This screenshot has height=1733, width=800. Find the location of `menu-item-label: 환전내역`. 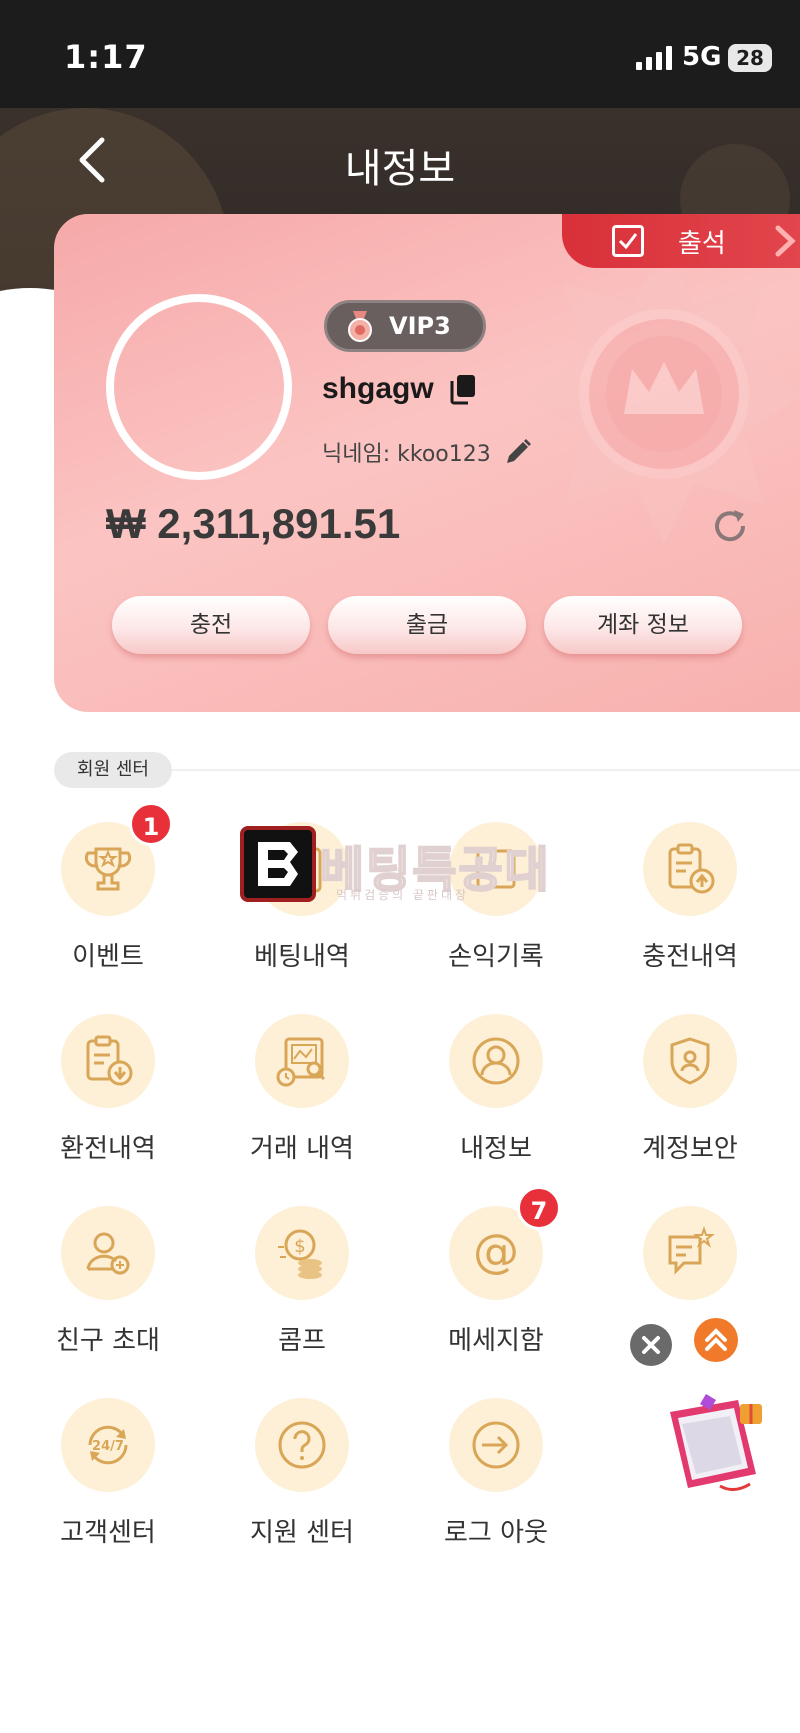

menu-item-label: 환전내역 is located at coordinates (108, 1149).